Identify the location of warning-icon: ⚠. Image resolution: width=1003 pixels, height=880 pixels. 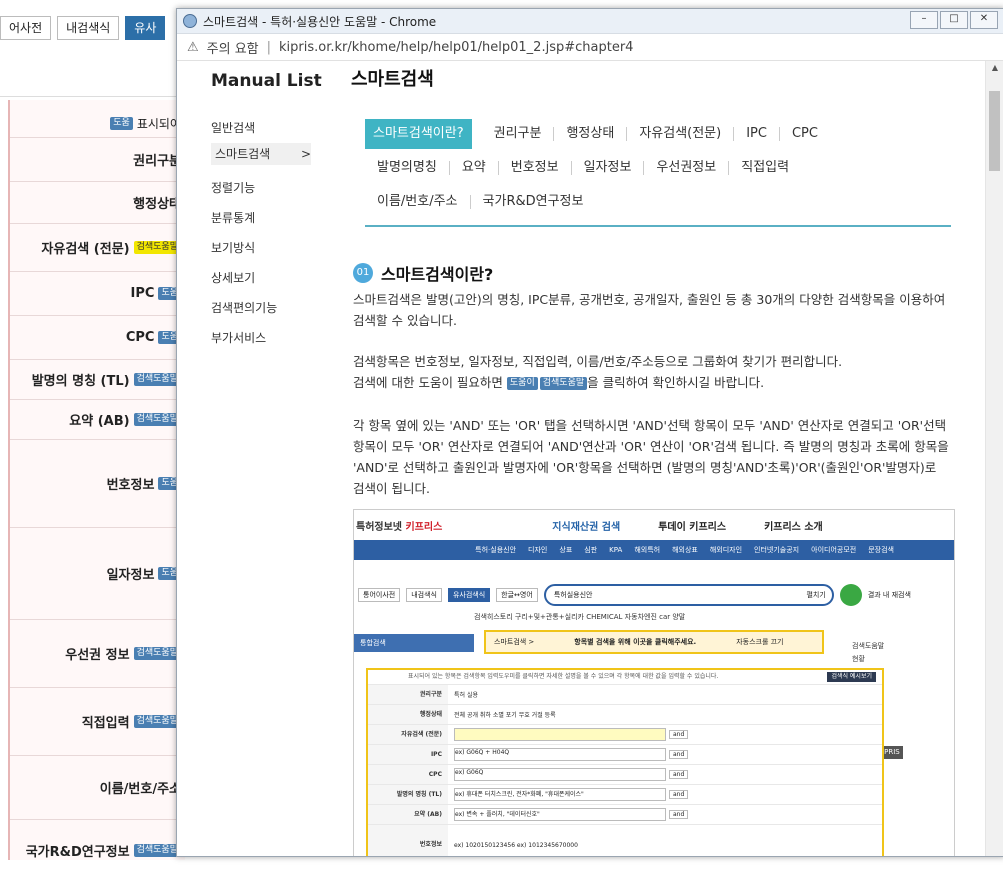
(193, 47).